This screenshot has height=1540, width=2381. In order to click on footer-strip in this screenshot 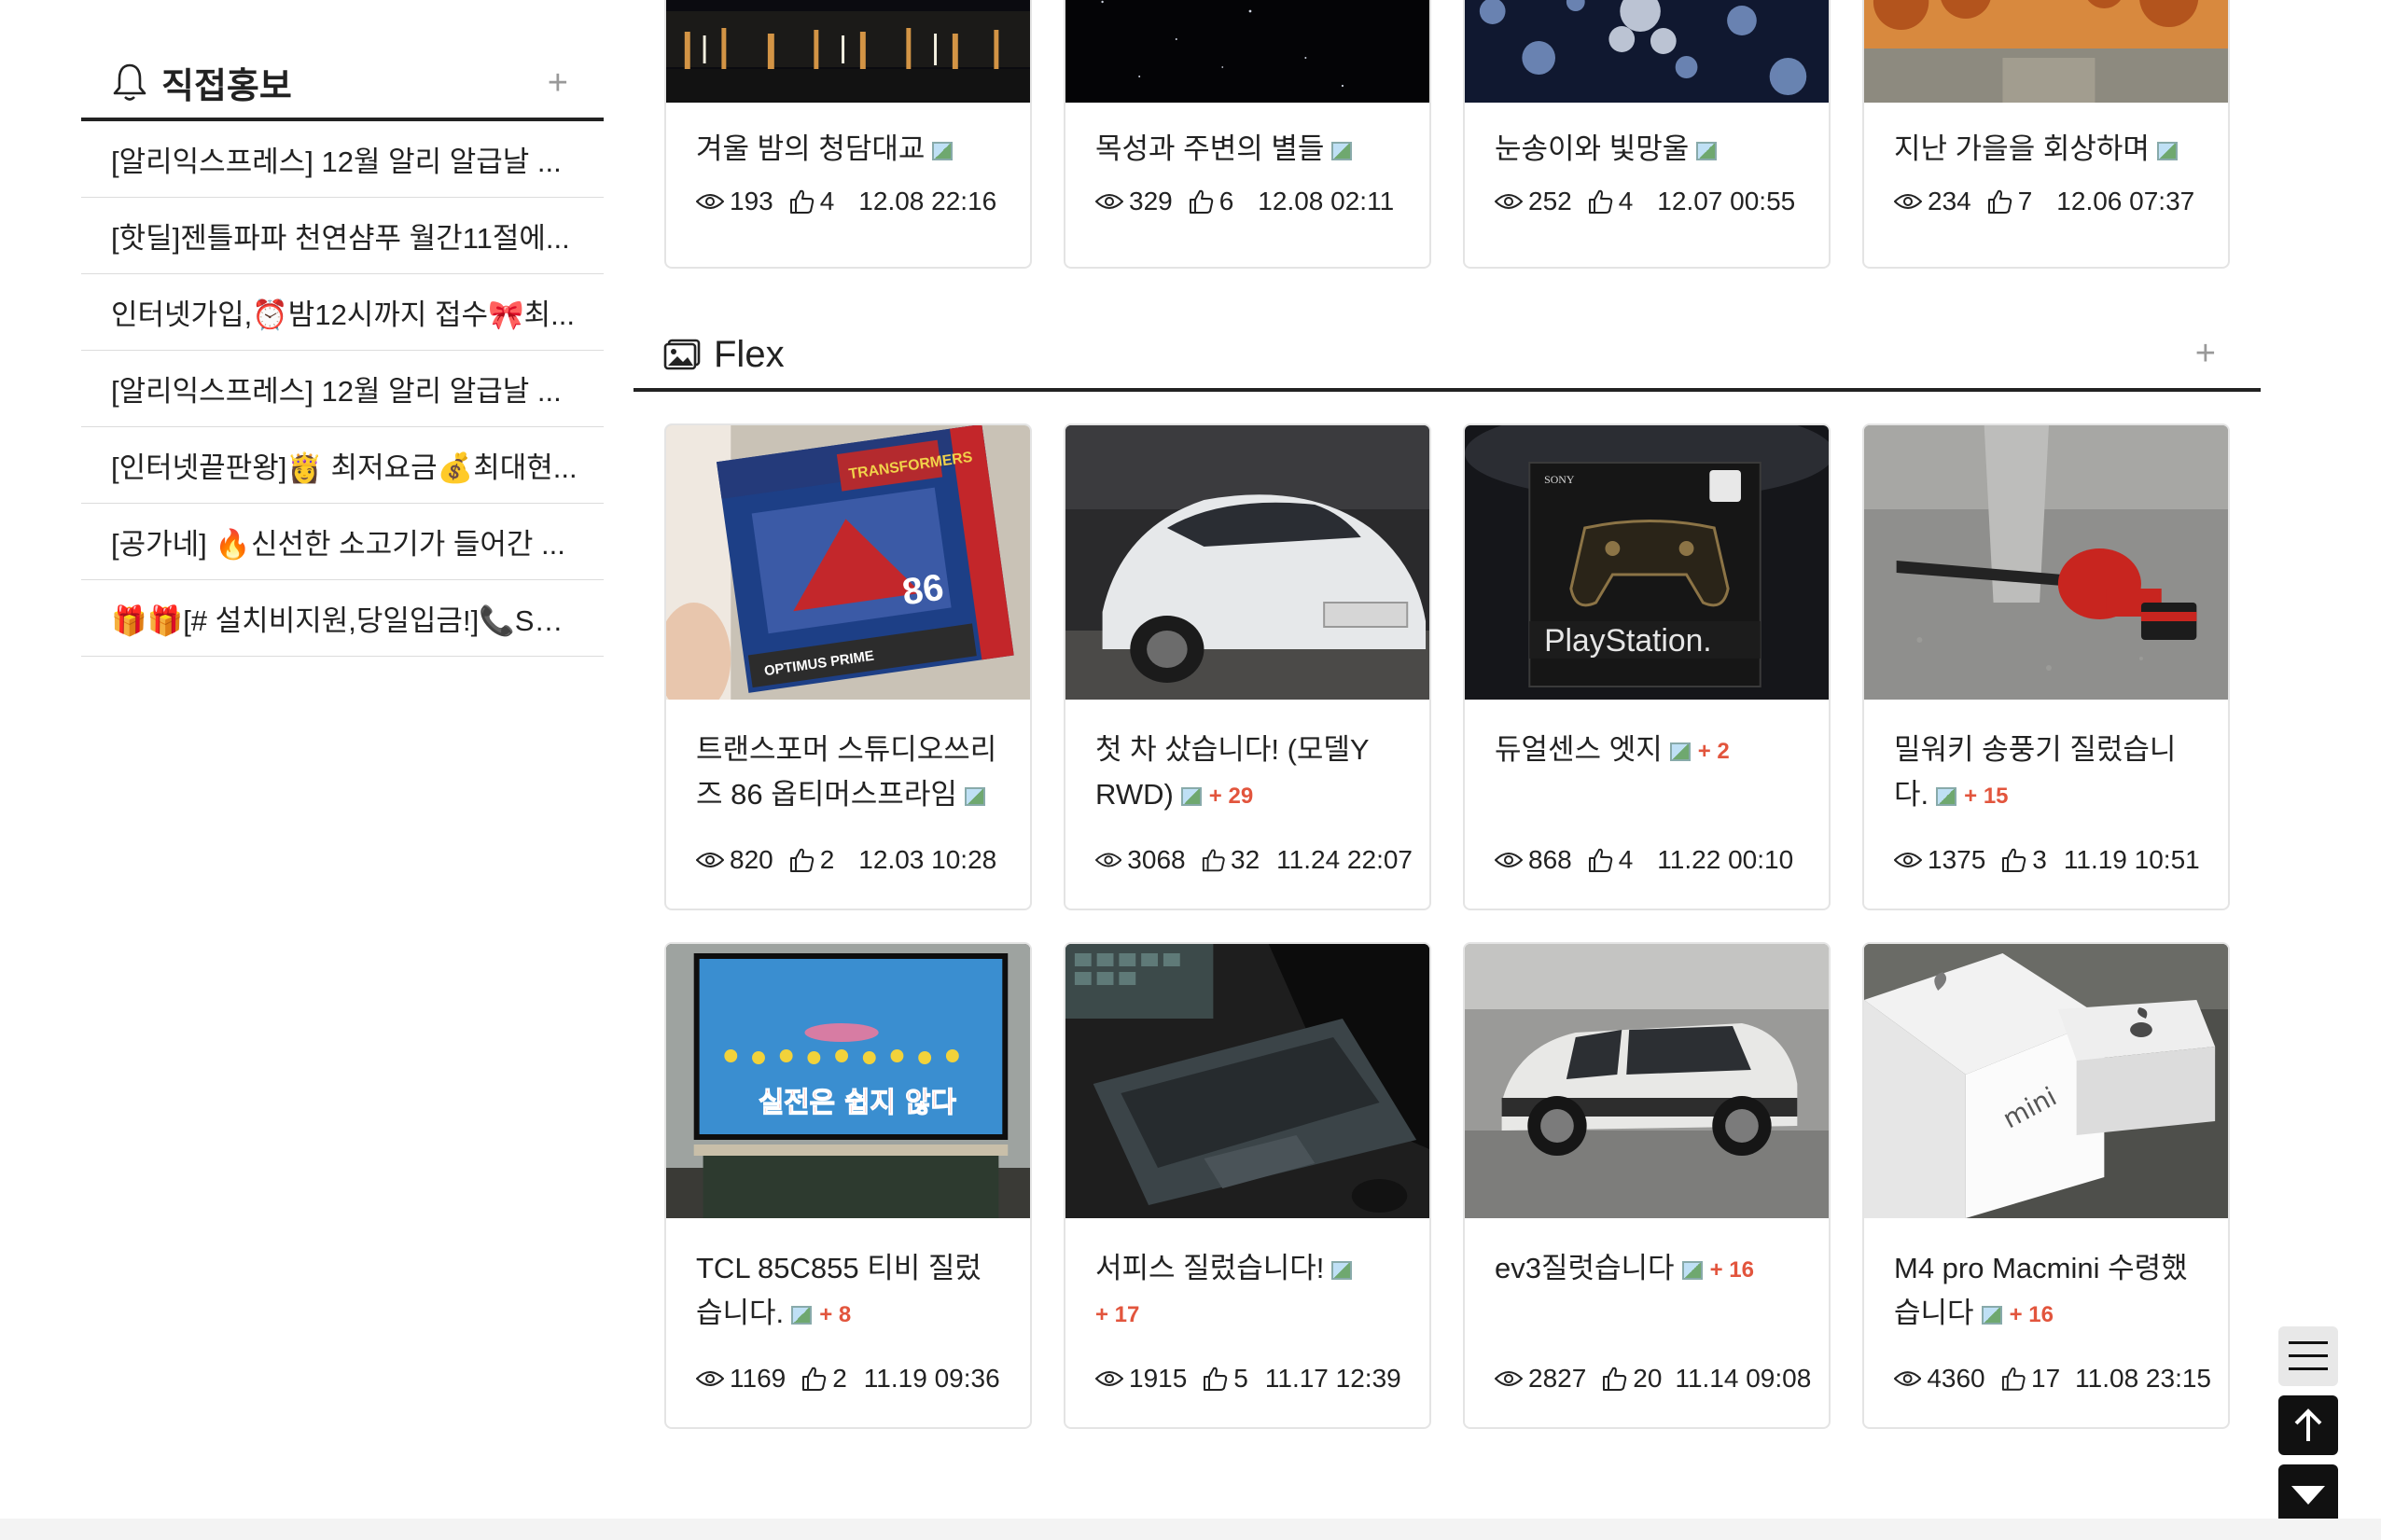, I will do `click(1190, 1529)`.